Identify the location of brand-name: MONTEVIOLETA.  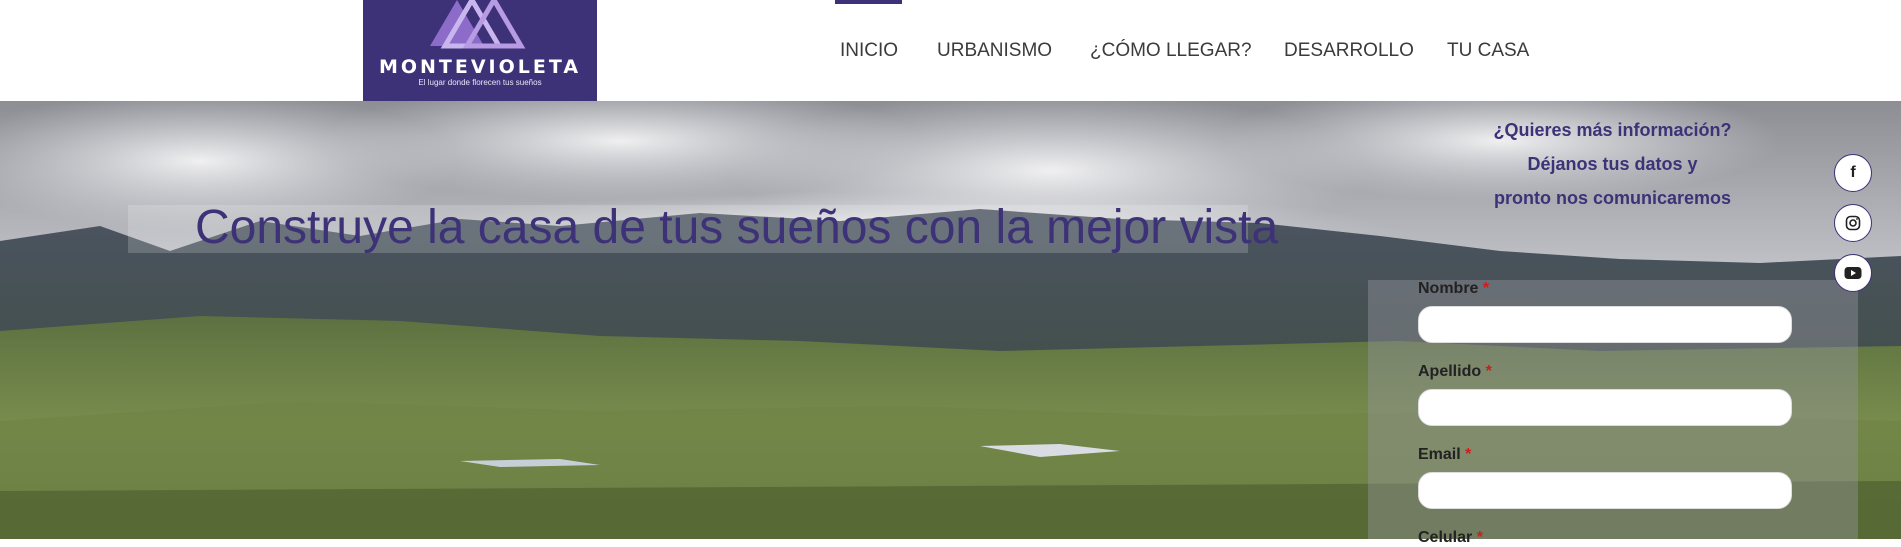
(480, 67).